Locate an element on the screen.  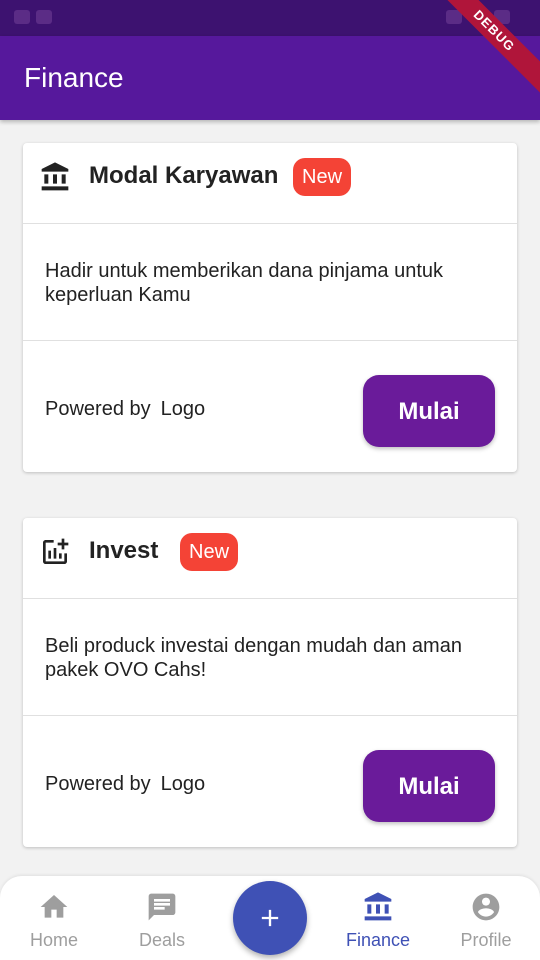
home-icon is located at coordinates (54, 906).